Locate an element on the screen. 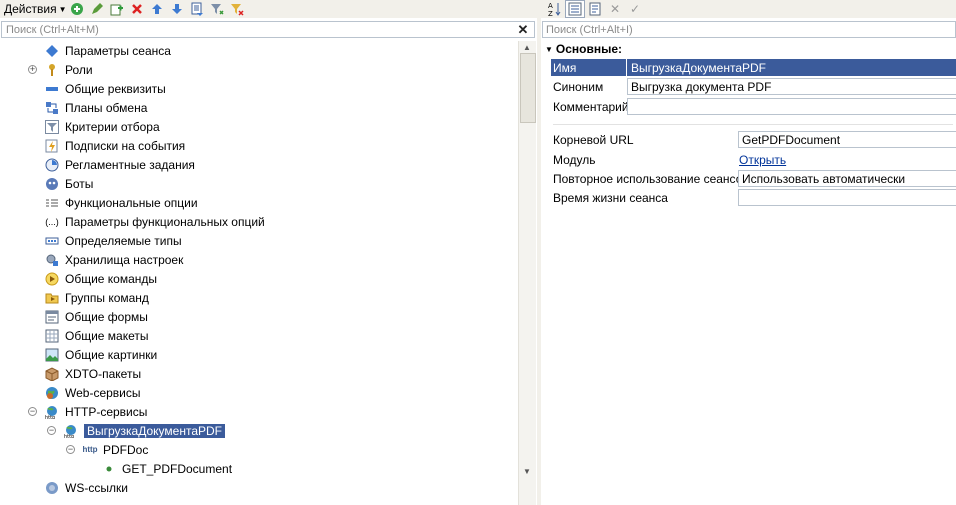  move-down-icon is located at coordinates (177, 9).